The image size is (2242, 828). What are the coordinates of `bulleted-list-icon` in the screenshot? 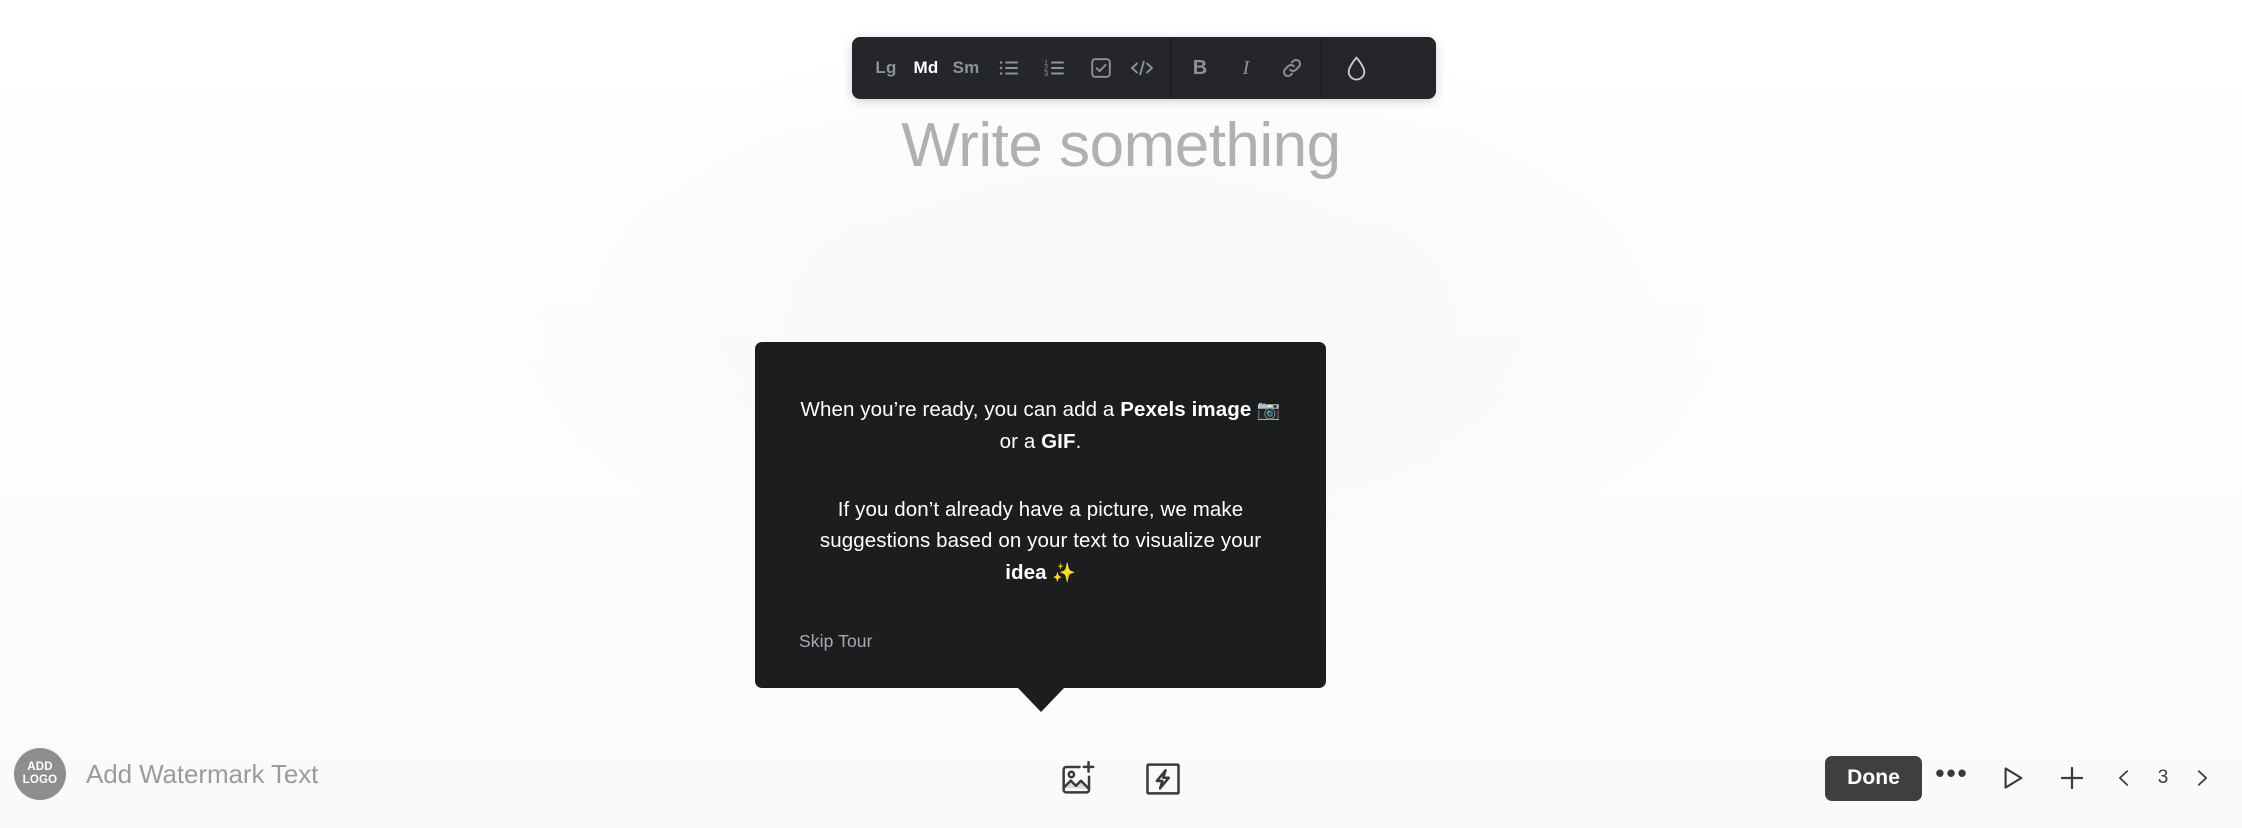 It's located at (1009, 68).